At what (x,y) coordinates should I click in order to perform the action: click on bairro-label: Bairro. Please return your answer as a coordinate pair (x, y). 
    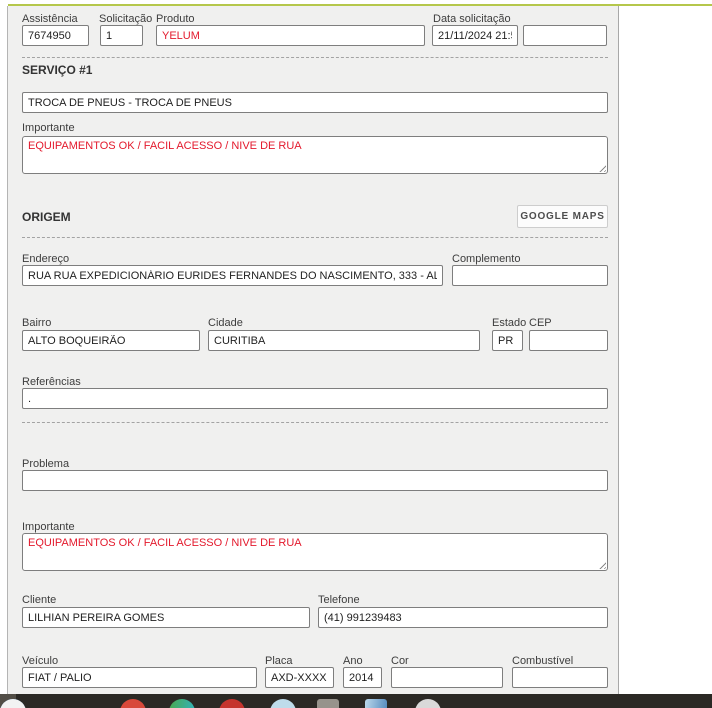
    Looking at the image, I should click on (37, 323).